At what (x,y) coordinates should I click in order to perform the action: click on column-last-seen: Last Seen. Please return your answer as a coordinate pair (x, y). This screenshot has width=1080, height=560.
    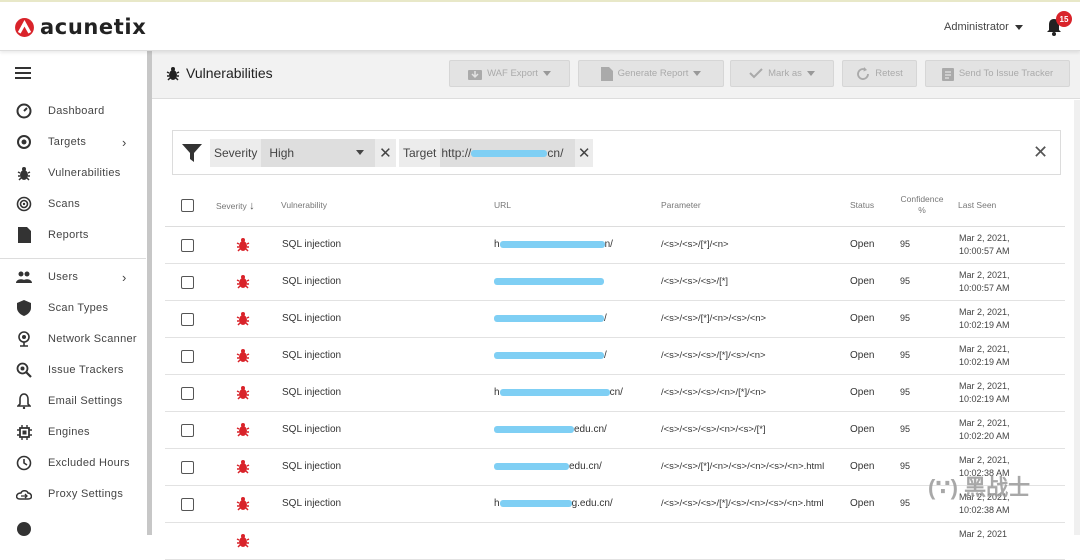
    Looking at the image, I should click on (977, 205).